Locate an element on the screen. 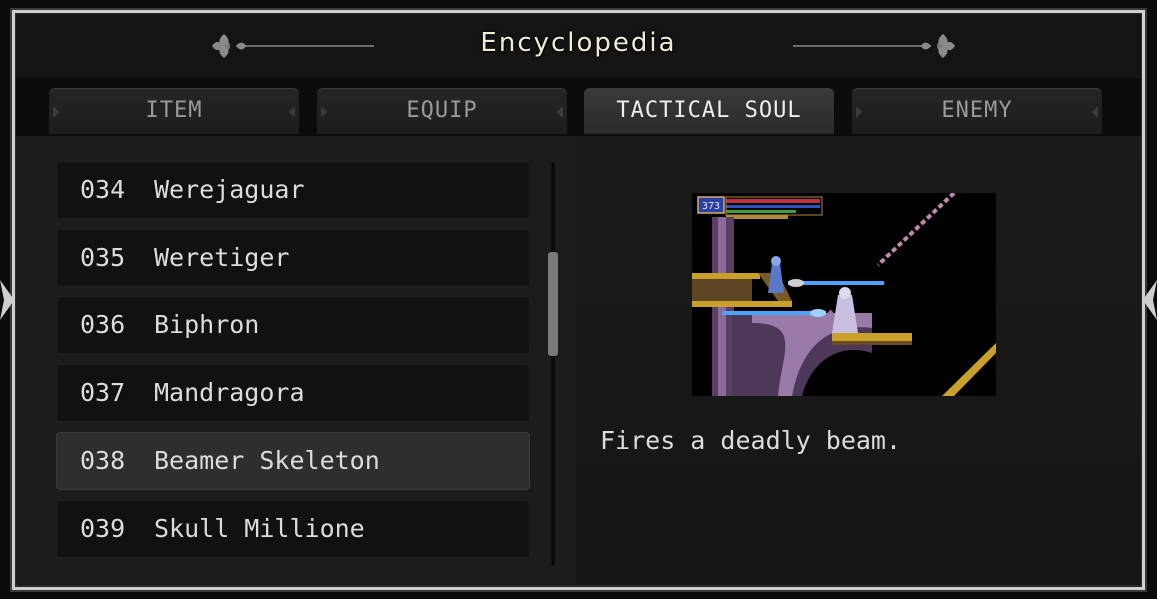 This screenshot has height=599, width=1157. item-number: 037 is located at coordinates (103, 392).